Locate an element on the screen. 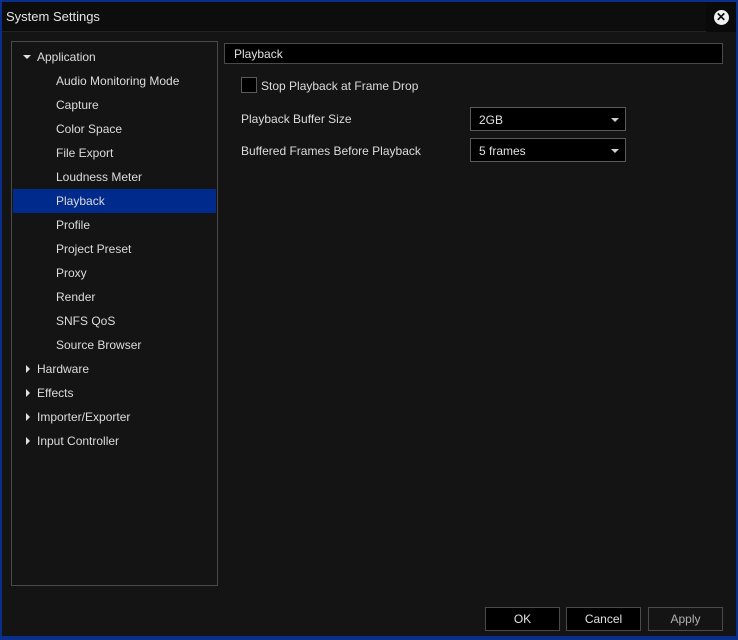 This screenshot has width=738, height=640. tree-item-label: Proxy is located at coordinates (71, 273).